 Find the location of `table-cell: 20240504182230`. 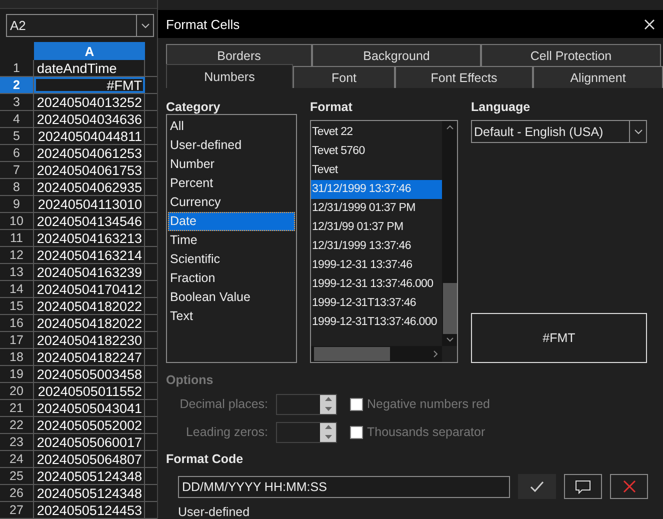

table-cell: 20240504182230 is located at coordinates (89, 340).